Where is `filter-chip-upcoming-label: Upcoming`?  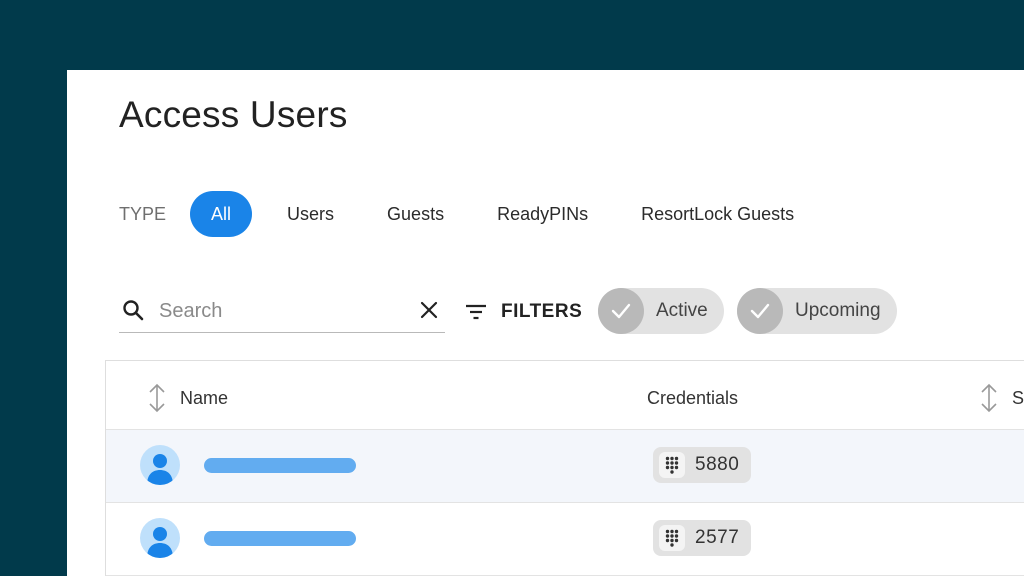 filter-chip-upcoming-label: Upcoming is located at coordinates (838, 310).